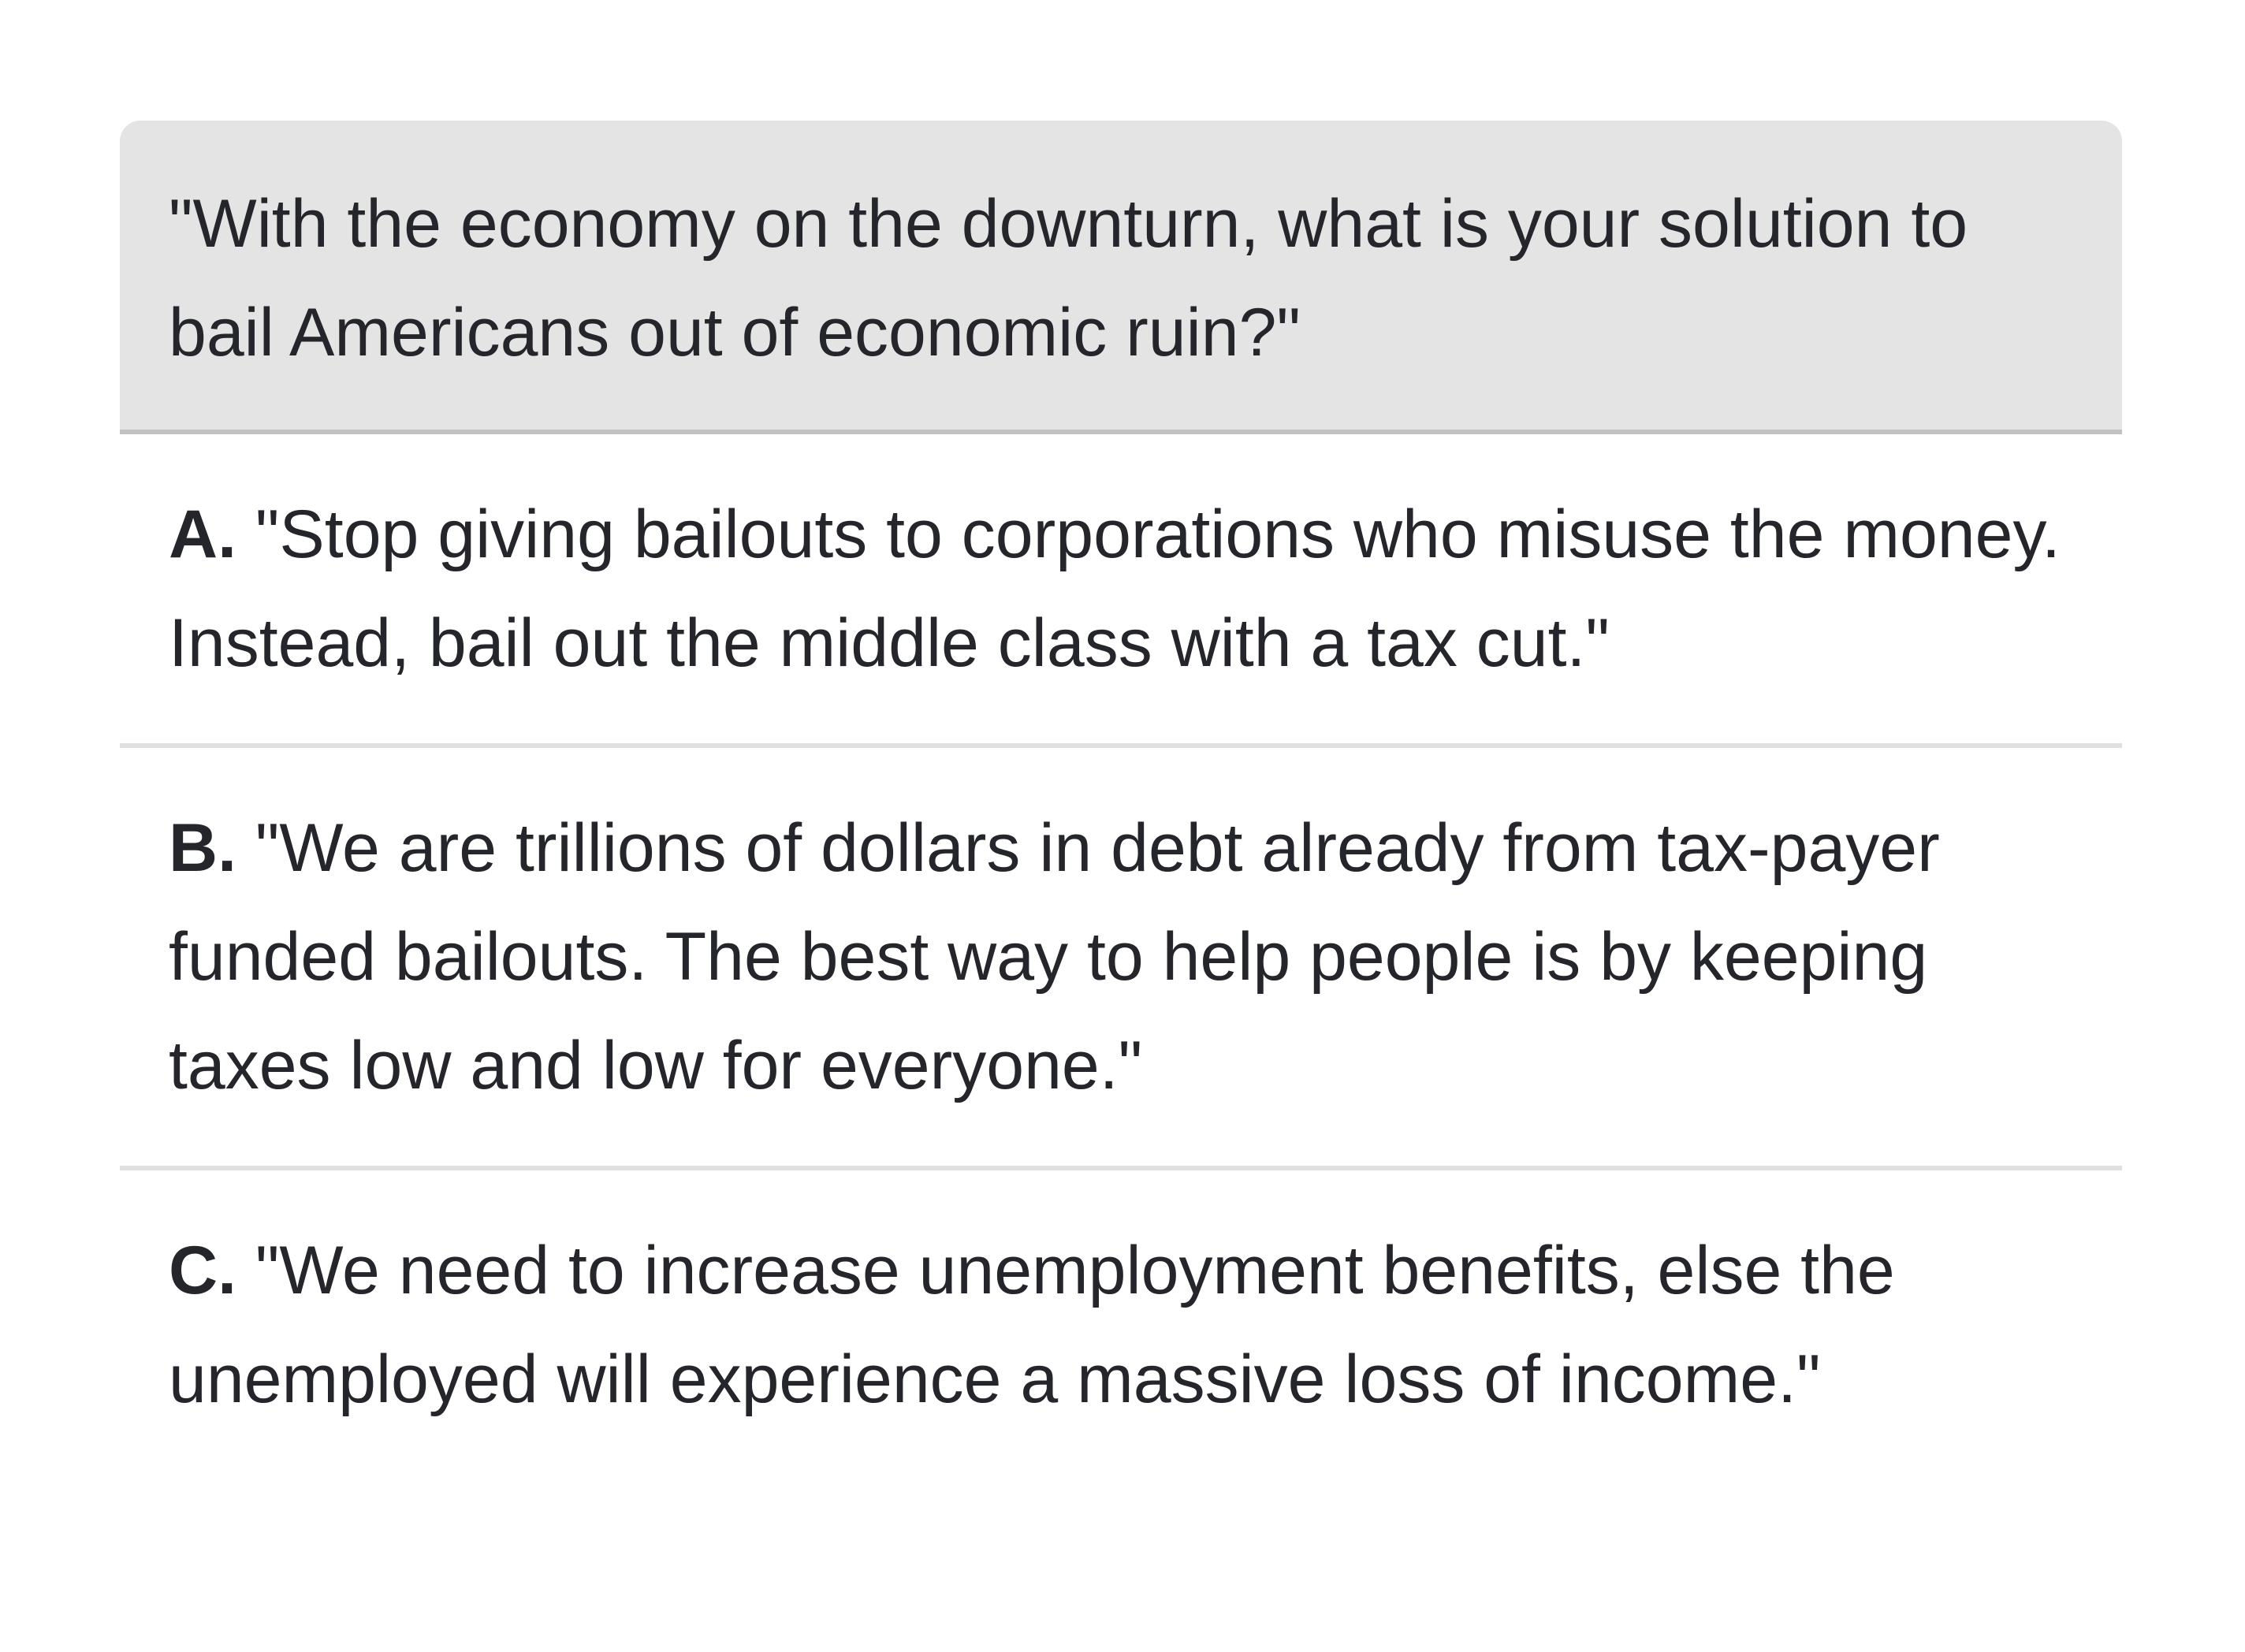 The width and height of the screenshot is (2245, 1652). Describe the element at coordinates (202, 1270) in the screenshot. I see `answer-letter: C.` at that location.